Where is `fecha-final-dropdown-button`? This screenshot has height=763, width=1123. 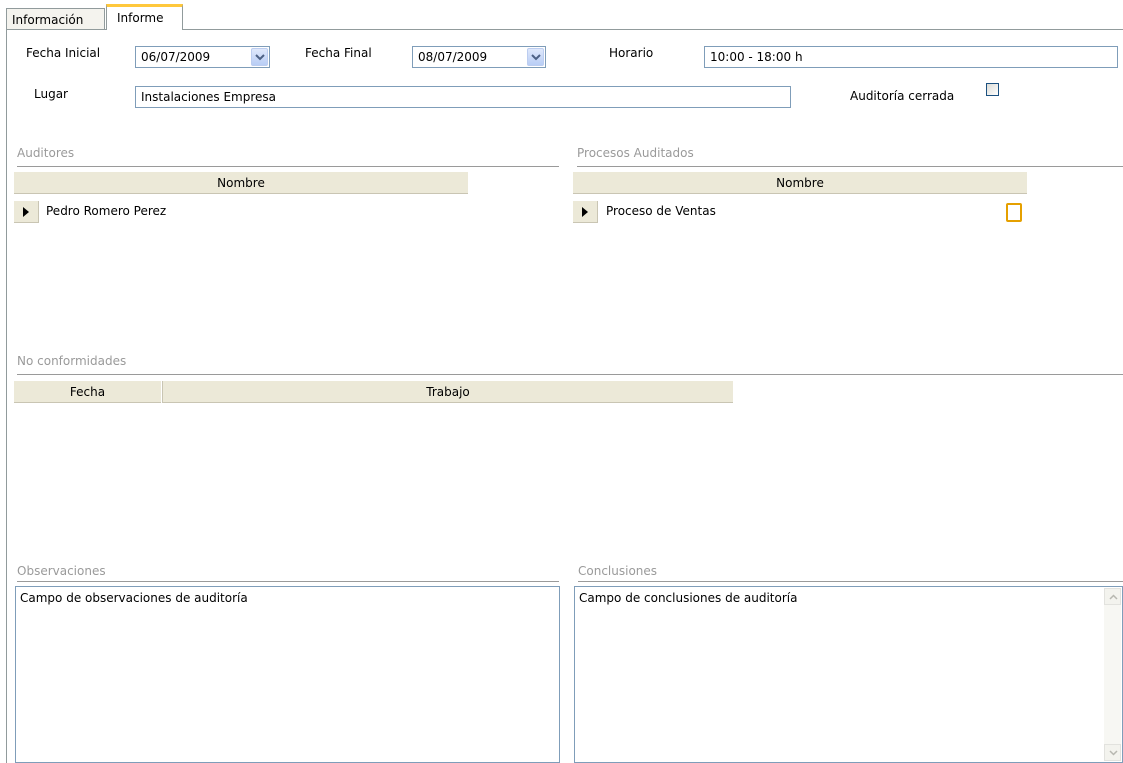 fecha-final-dropdown-button is located at coordinates (535, 57).